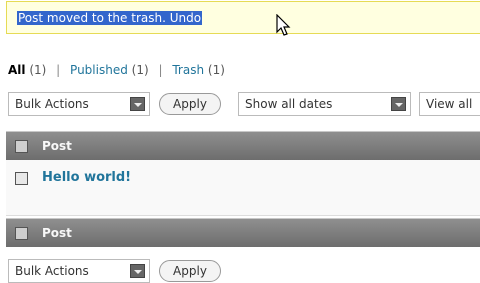 The height and width of the screenshot is (283, 480). I want to click on post-title-link: Hello world!, so click(86, 177).